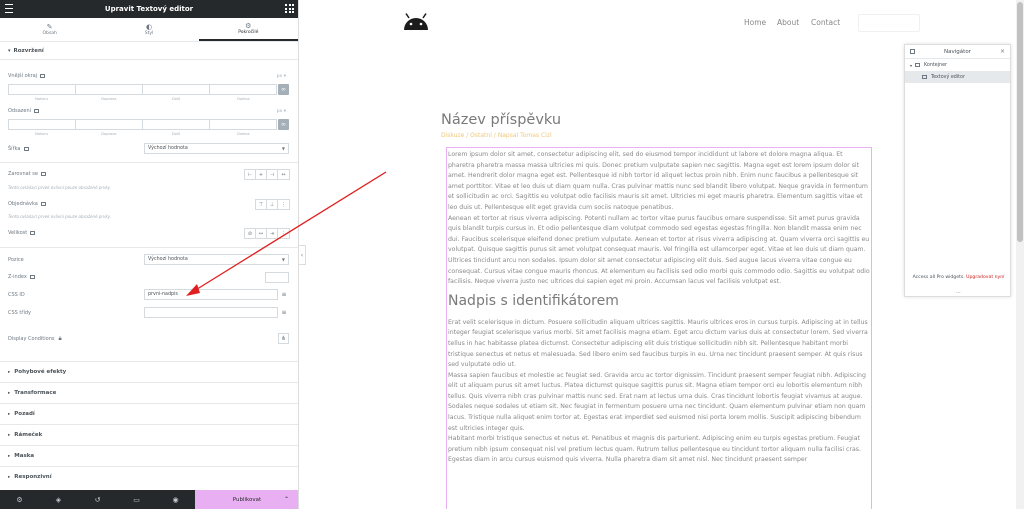  Describe the element at coordinates (918, 65) in the screenshot. I see `container-icon` at that location.